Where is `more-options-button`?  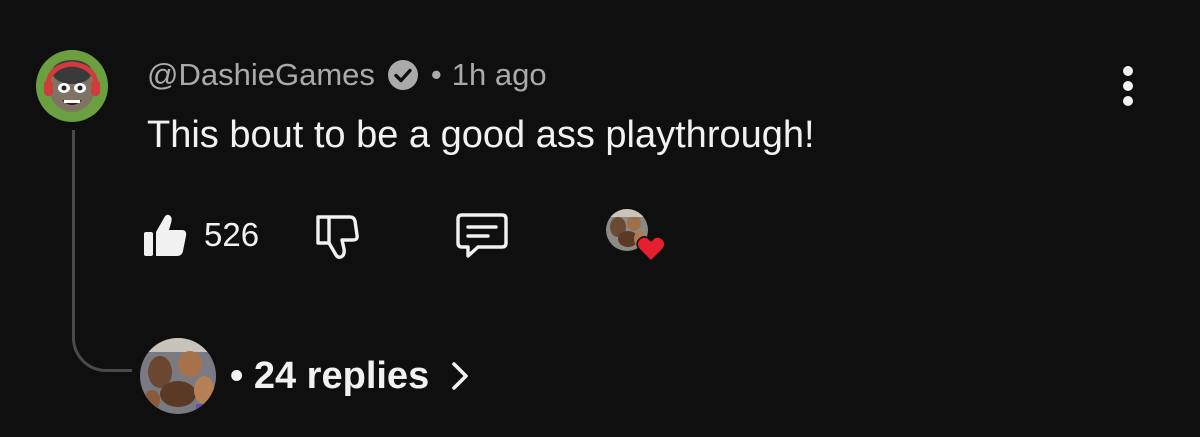 more-options-button is located at coordinates (1128, 86).